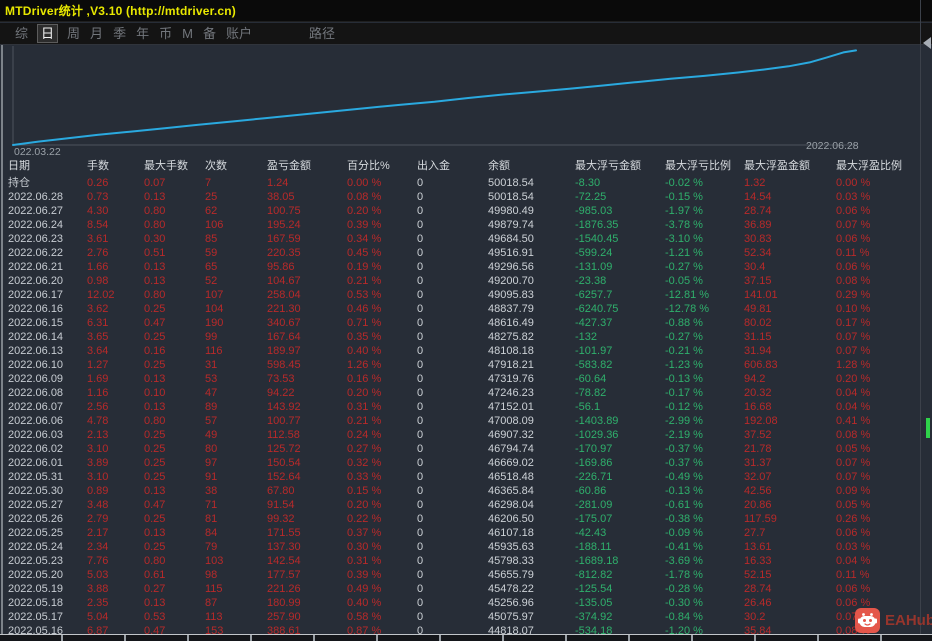 The height and width of the screenshot is (641, 932). Describe the element at coordinates (758, 575) in the screenshot. I see `table-cell: 52.15` at that location.